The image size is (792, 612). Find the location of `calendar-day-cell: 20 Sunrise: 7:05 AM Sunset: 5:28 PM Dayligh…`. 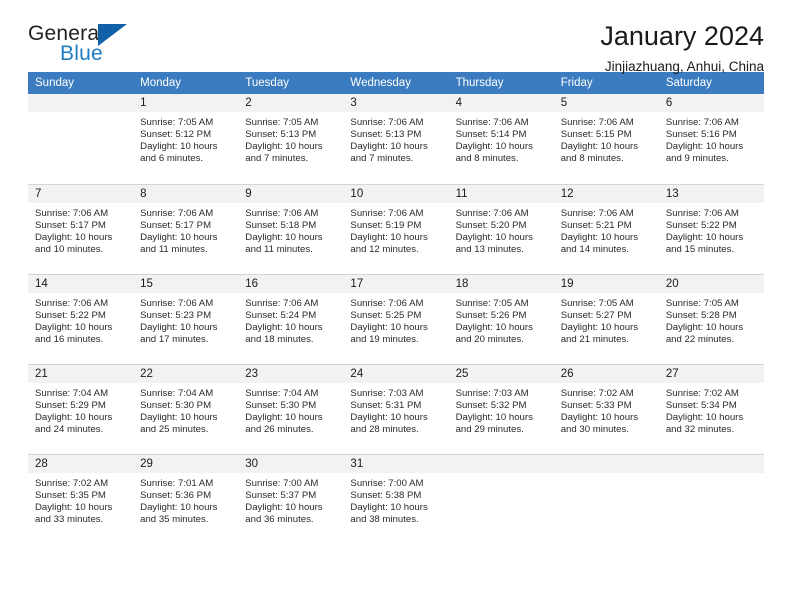

calendar-day-cell: 20 Sunrise: 7:05 AM Sunset: 5:28 PM Dayligh… is located at coordinates (711, 318).